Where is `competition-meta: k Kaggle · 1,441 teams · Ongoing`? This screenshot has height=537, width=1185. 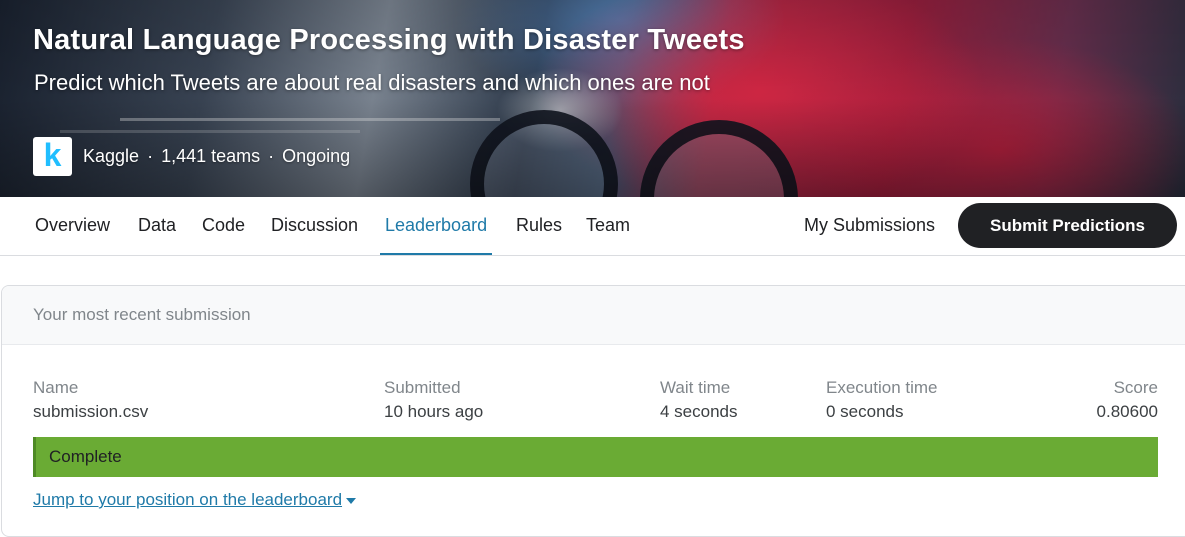 competition-meta: k Kaggle · 1,441 teams · Ongoing is located at coordinates (191, 156).